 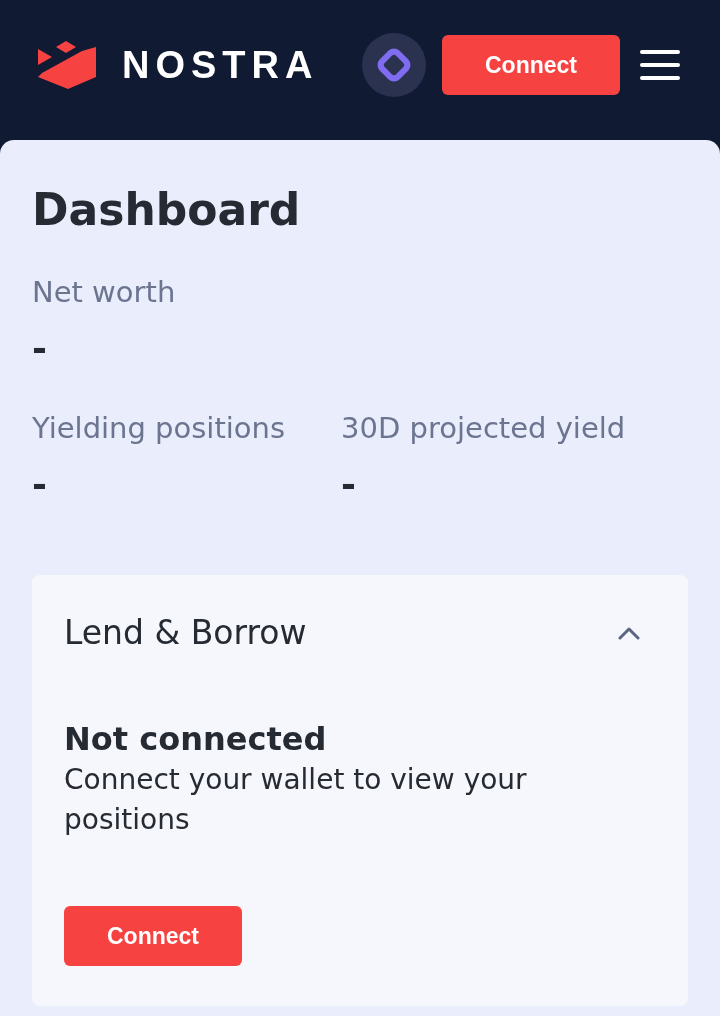 What do you see at coordinates (196, 739) in the screenshot?
I see `status-title: Not connected` at bounding box center [196, 739].